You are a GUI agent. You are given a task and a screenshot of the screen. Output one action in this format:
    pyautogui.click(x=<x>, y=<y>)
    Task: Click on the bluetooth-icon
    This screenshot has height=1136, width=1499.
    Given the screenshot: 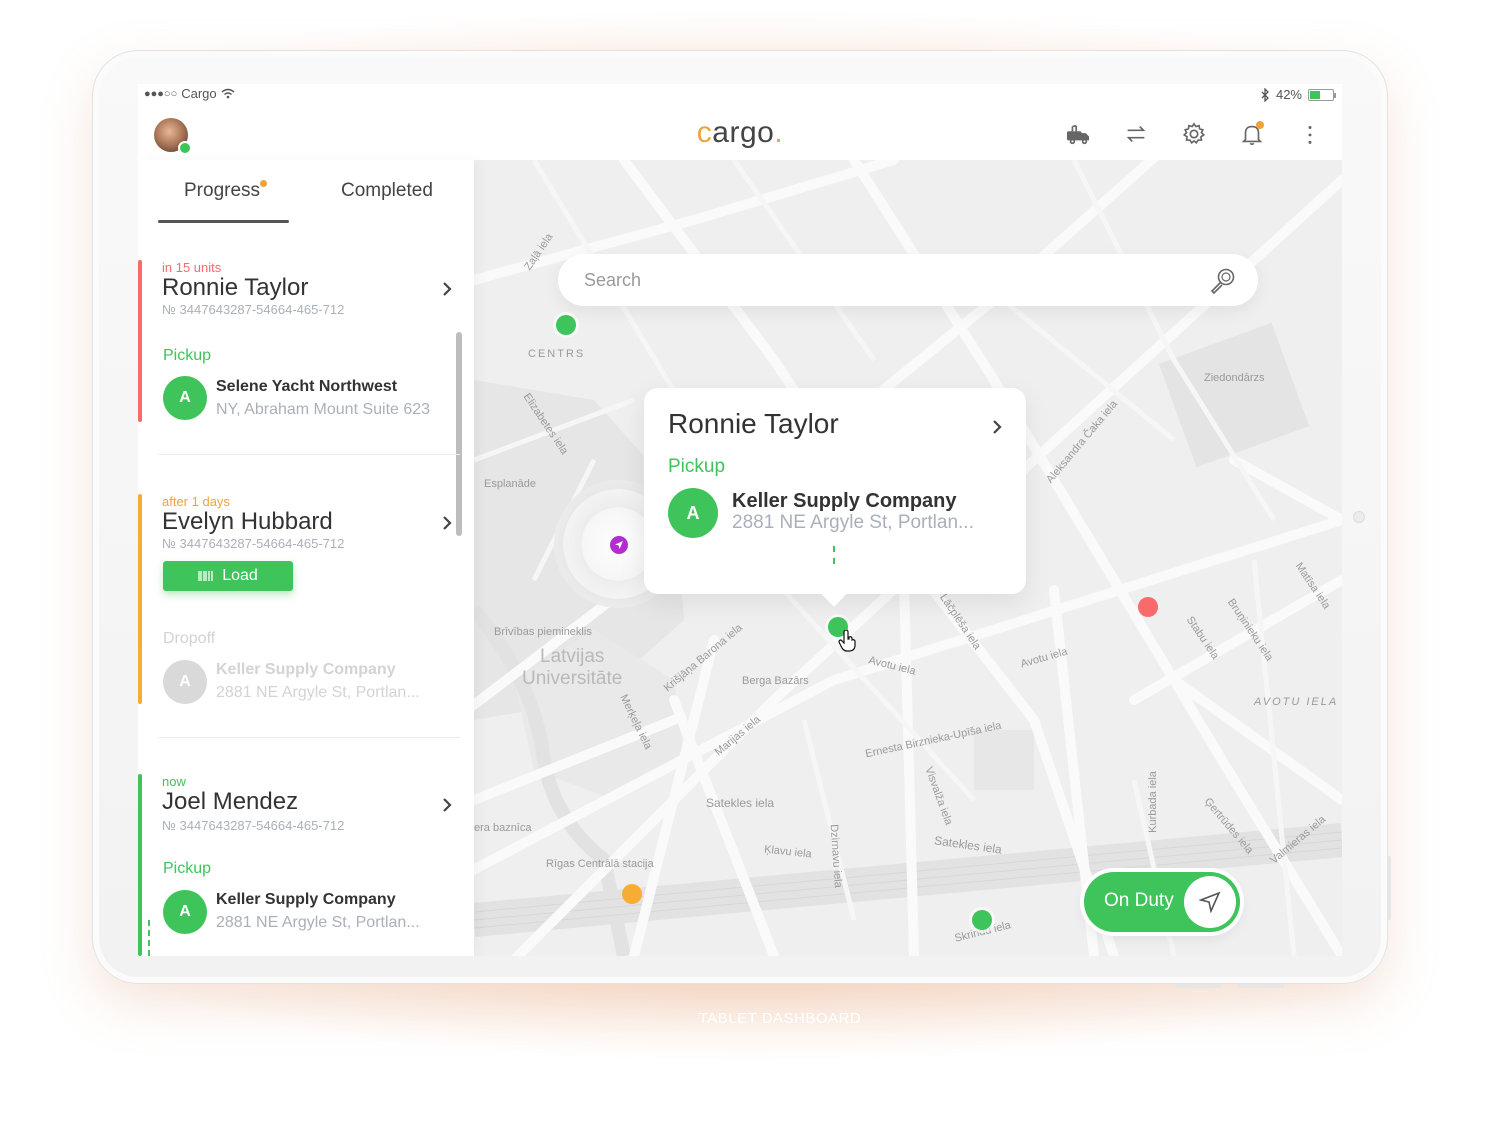 What is the action you would take?
    pyautogui.click(x=1265, y=94)
    